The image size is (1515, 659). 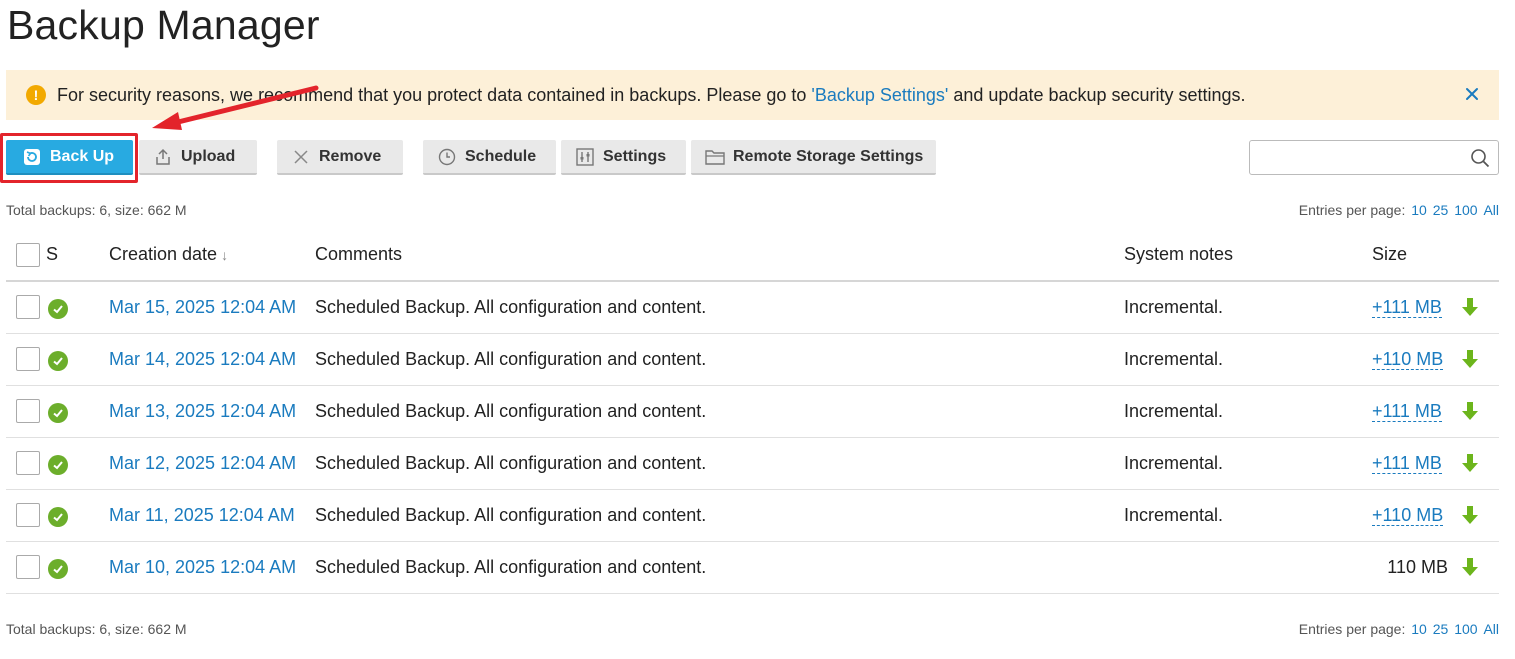 I want to click on system-notes-cell, so click(x=1248, y=567).